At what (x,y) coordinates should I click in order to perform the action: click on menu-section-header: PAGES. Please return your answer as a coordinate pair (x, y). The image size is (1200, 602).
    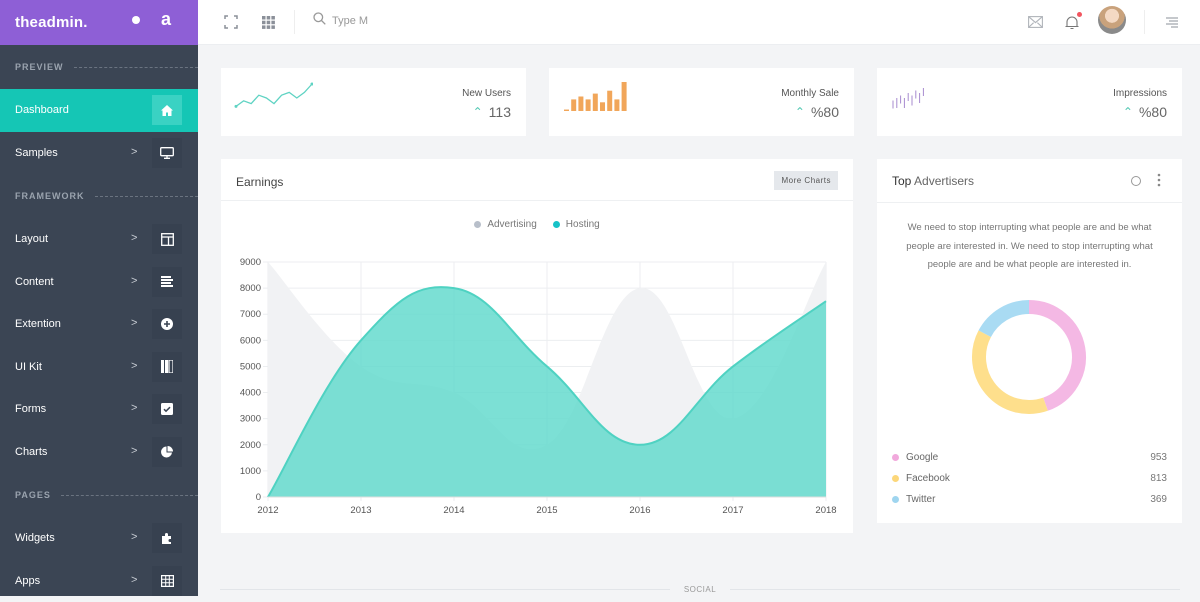
    Looking at the image, I should click on (99, 495).